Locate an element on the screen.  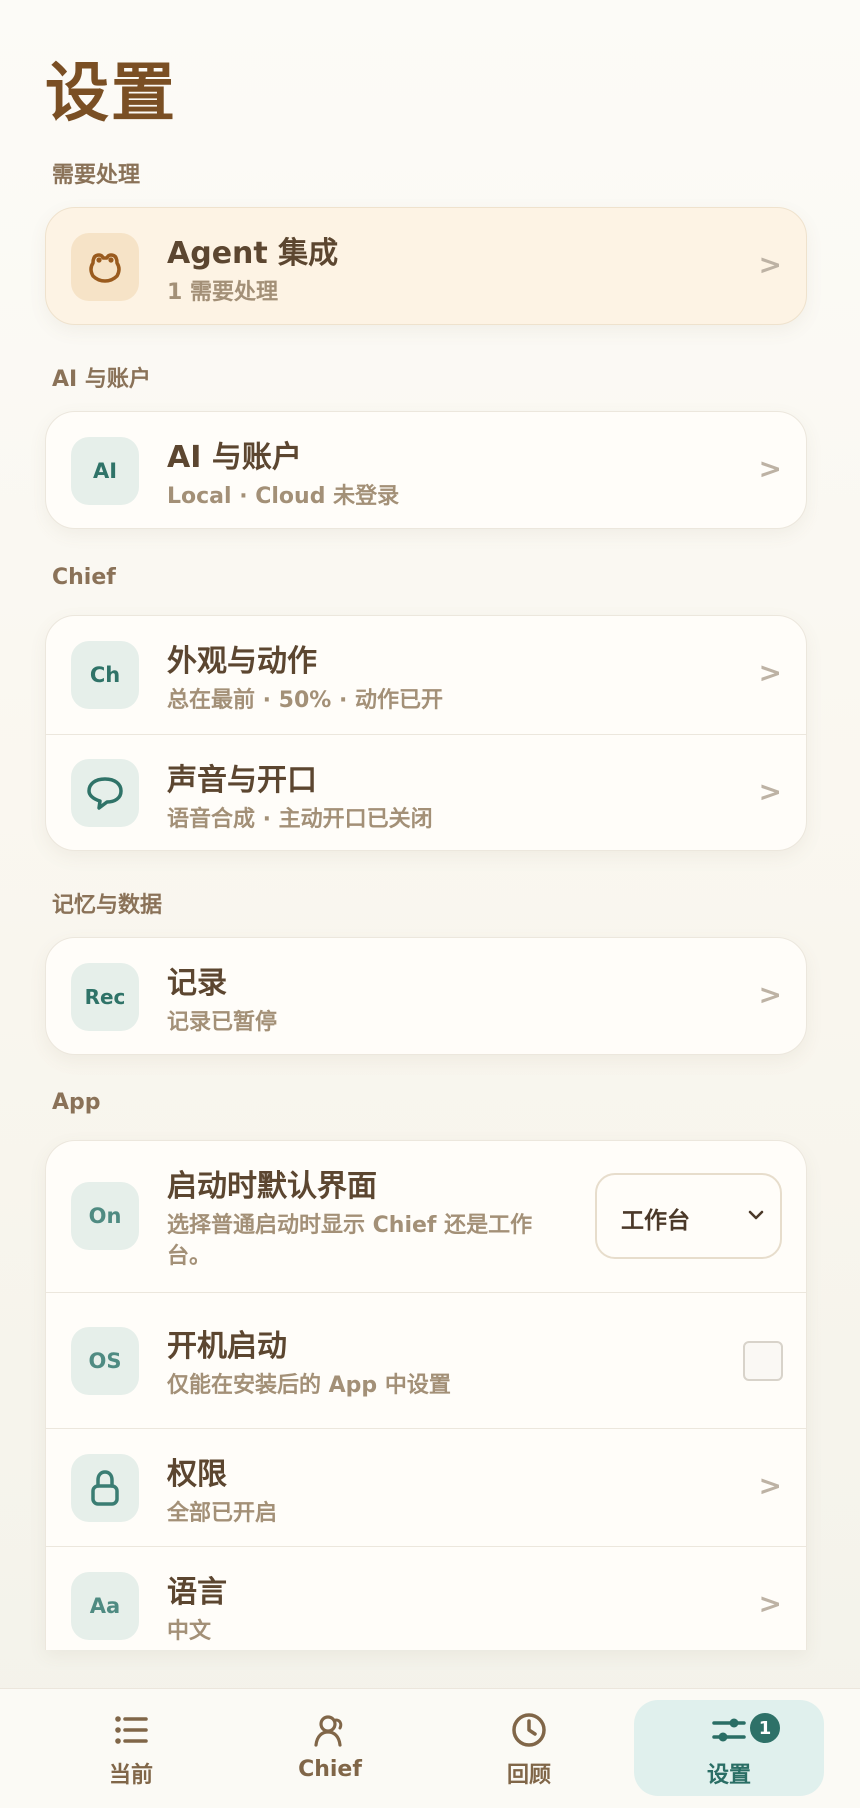
language-subtitle: 中文 is located at coordinates (189, 1631).